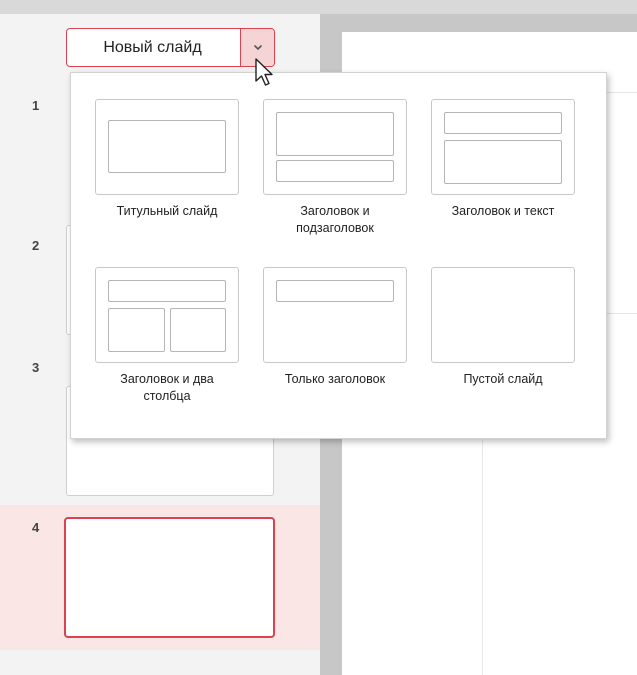 This screenshot has height=675, width=637. What do you see at coordinates (335, 219) in the screenshot?
I see `layout-label: Заголовок и подзаголовок` at bounding box center [335, 219].